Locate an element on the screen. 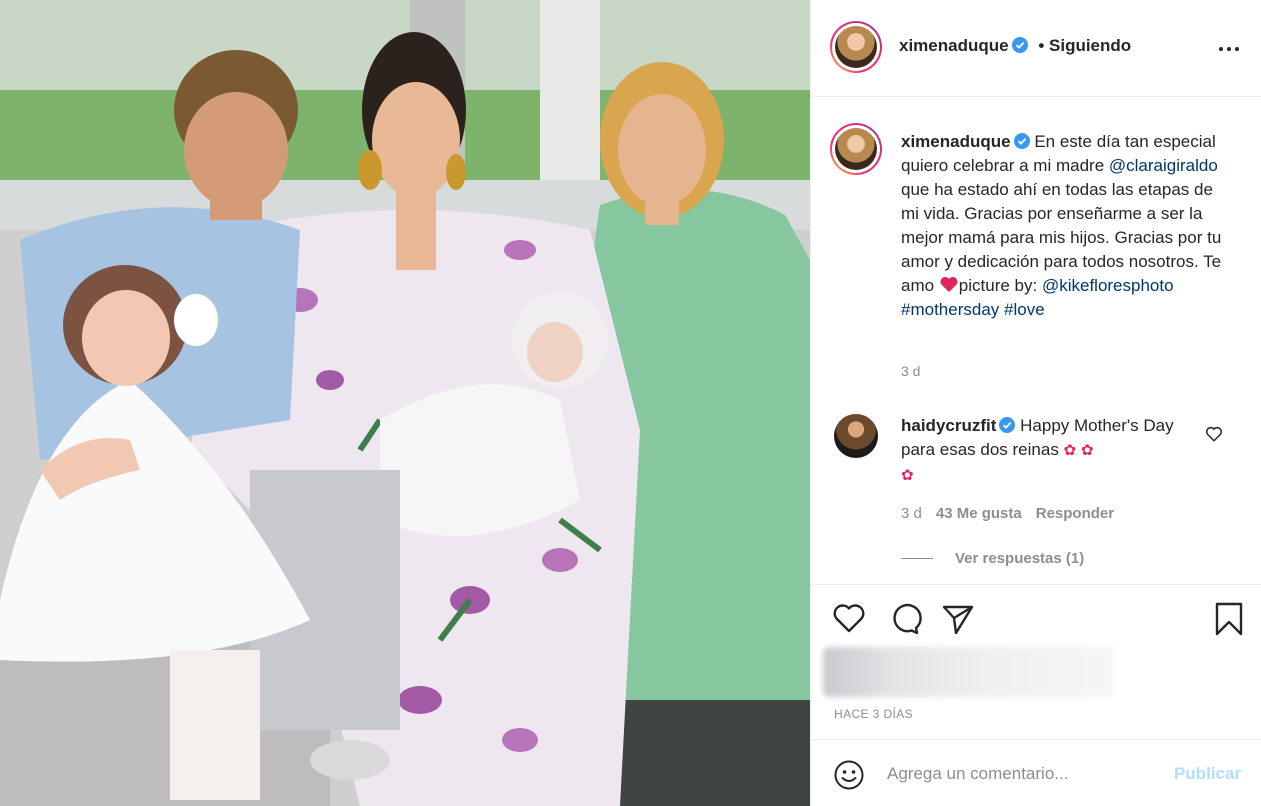 The height and width of the screenshot is (806, 1261). author-avatar is located at coordinates (856, 47).